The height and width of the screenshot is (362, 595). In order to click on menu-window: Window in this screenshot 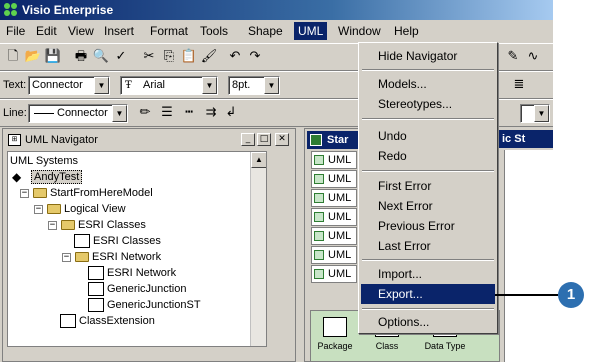, I will do `click(359, 31)`.